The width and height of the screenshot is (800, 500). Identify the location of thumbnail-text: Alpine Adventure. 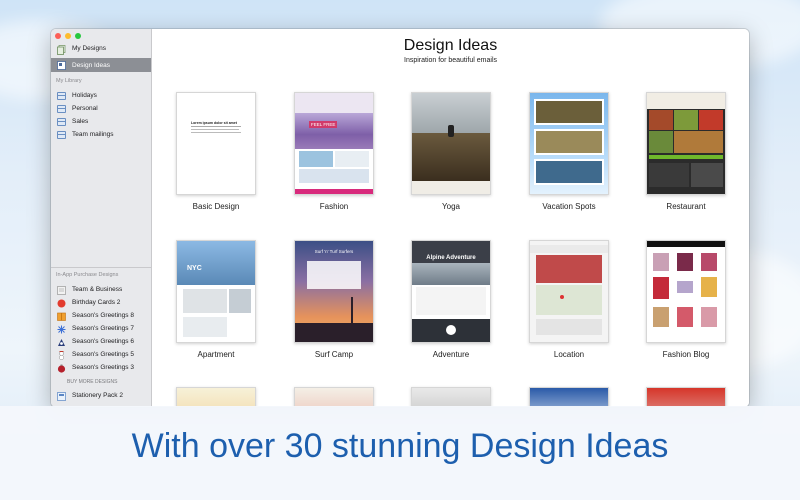
(451, 258).